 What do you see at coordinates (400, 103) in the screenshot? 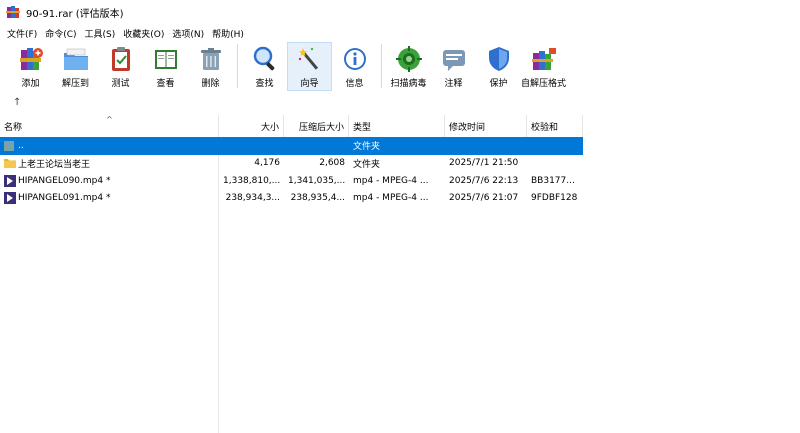
I see `path-bar: ↑` at bounding box center [400, 103].